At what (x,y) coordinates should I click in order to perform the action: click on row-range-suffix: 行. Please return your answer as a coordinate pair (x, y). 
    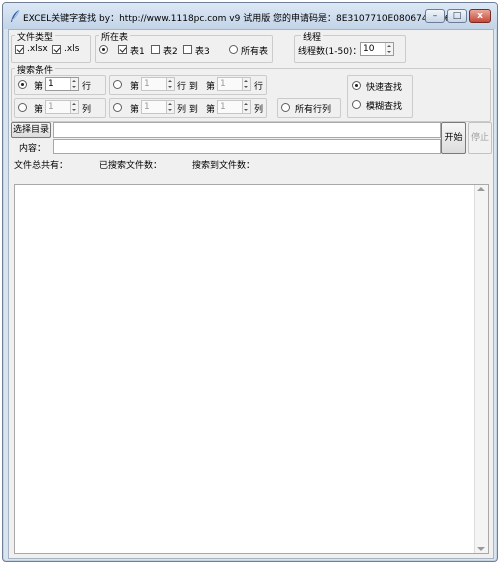
    Looking at the image, I should click on (259, 87).